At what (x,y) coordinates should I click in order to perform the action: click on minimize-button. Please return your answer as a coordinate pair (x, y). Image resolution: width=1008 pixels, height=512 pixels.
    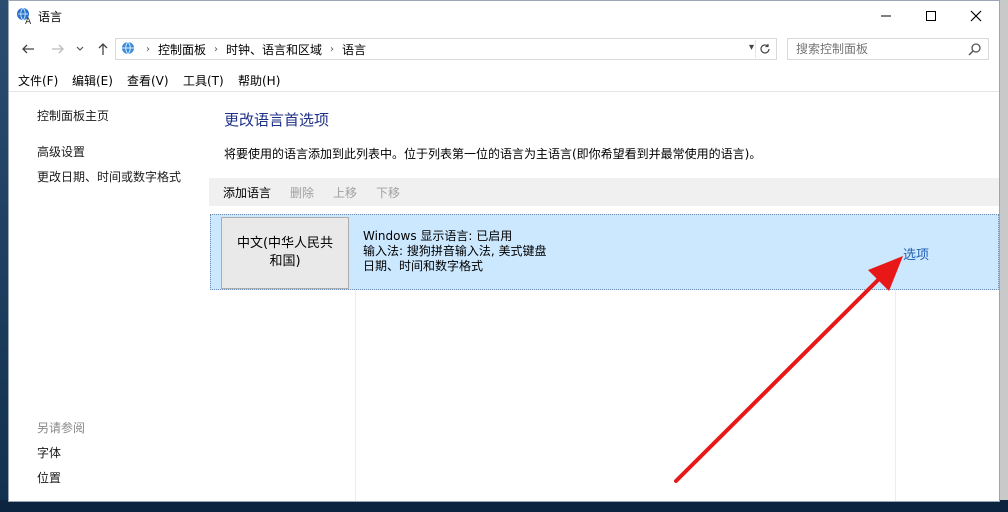
    Looking at the image, I should click on (886, 16).